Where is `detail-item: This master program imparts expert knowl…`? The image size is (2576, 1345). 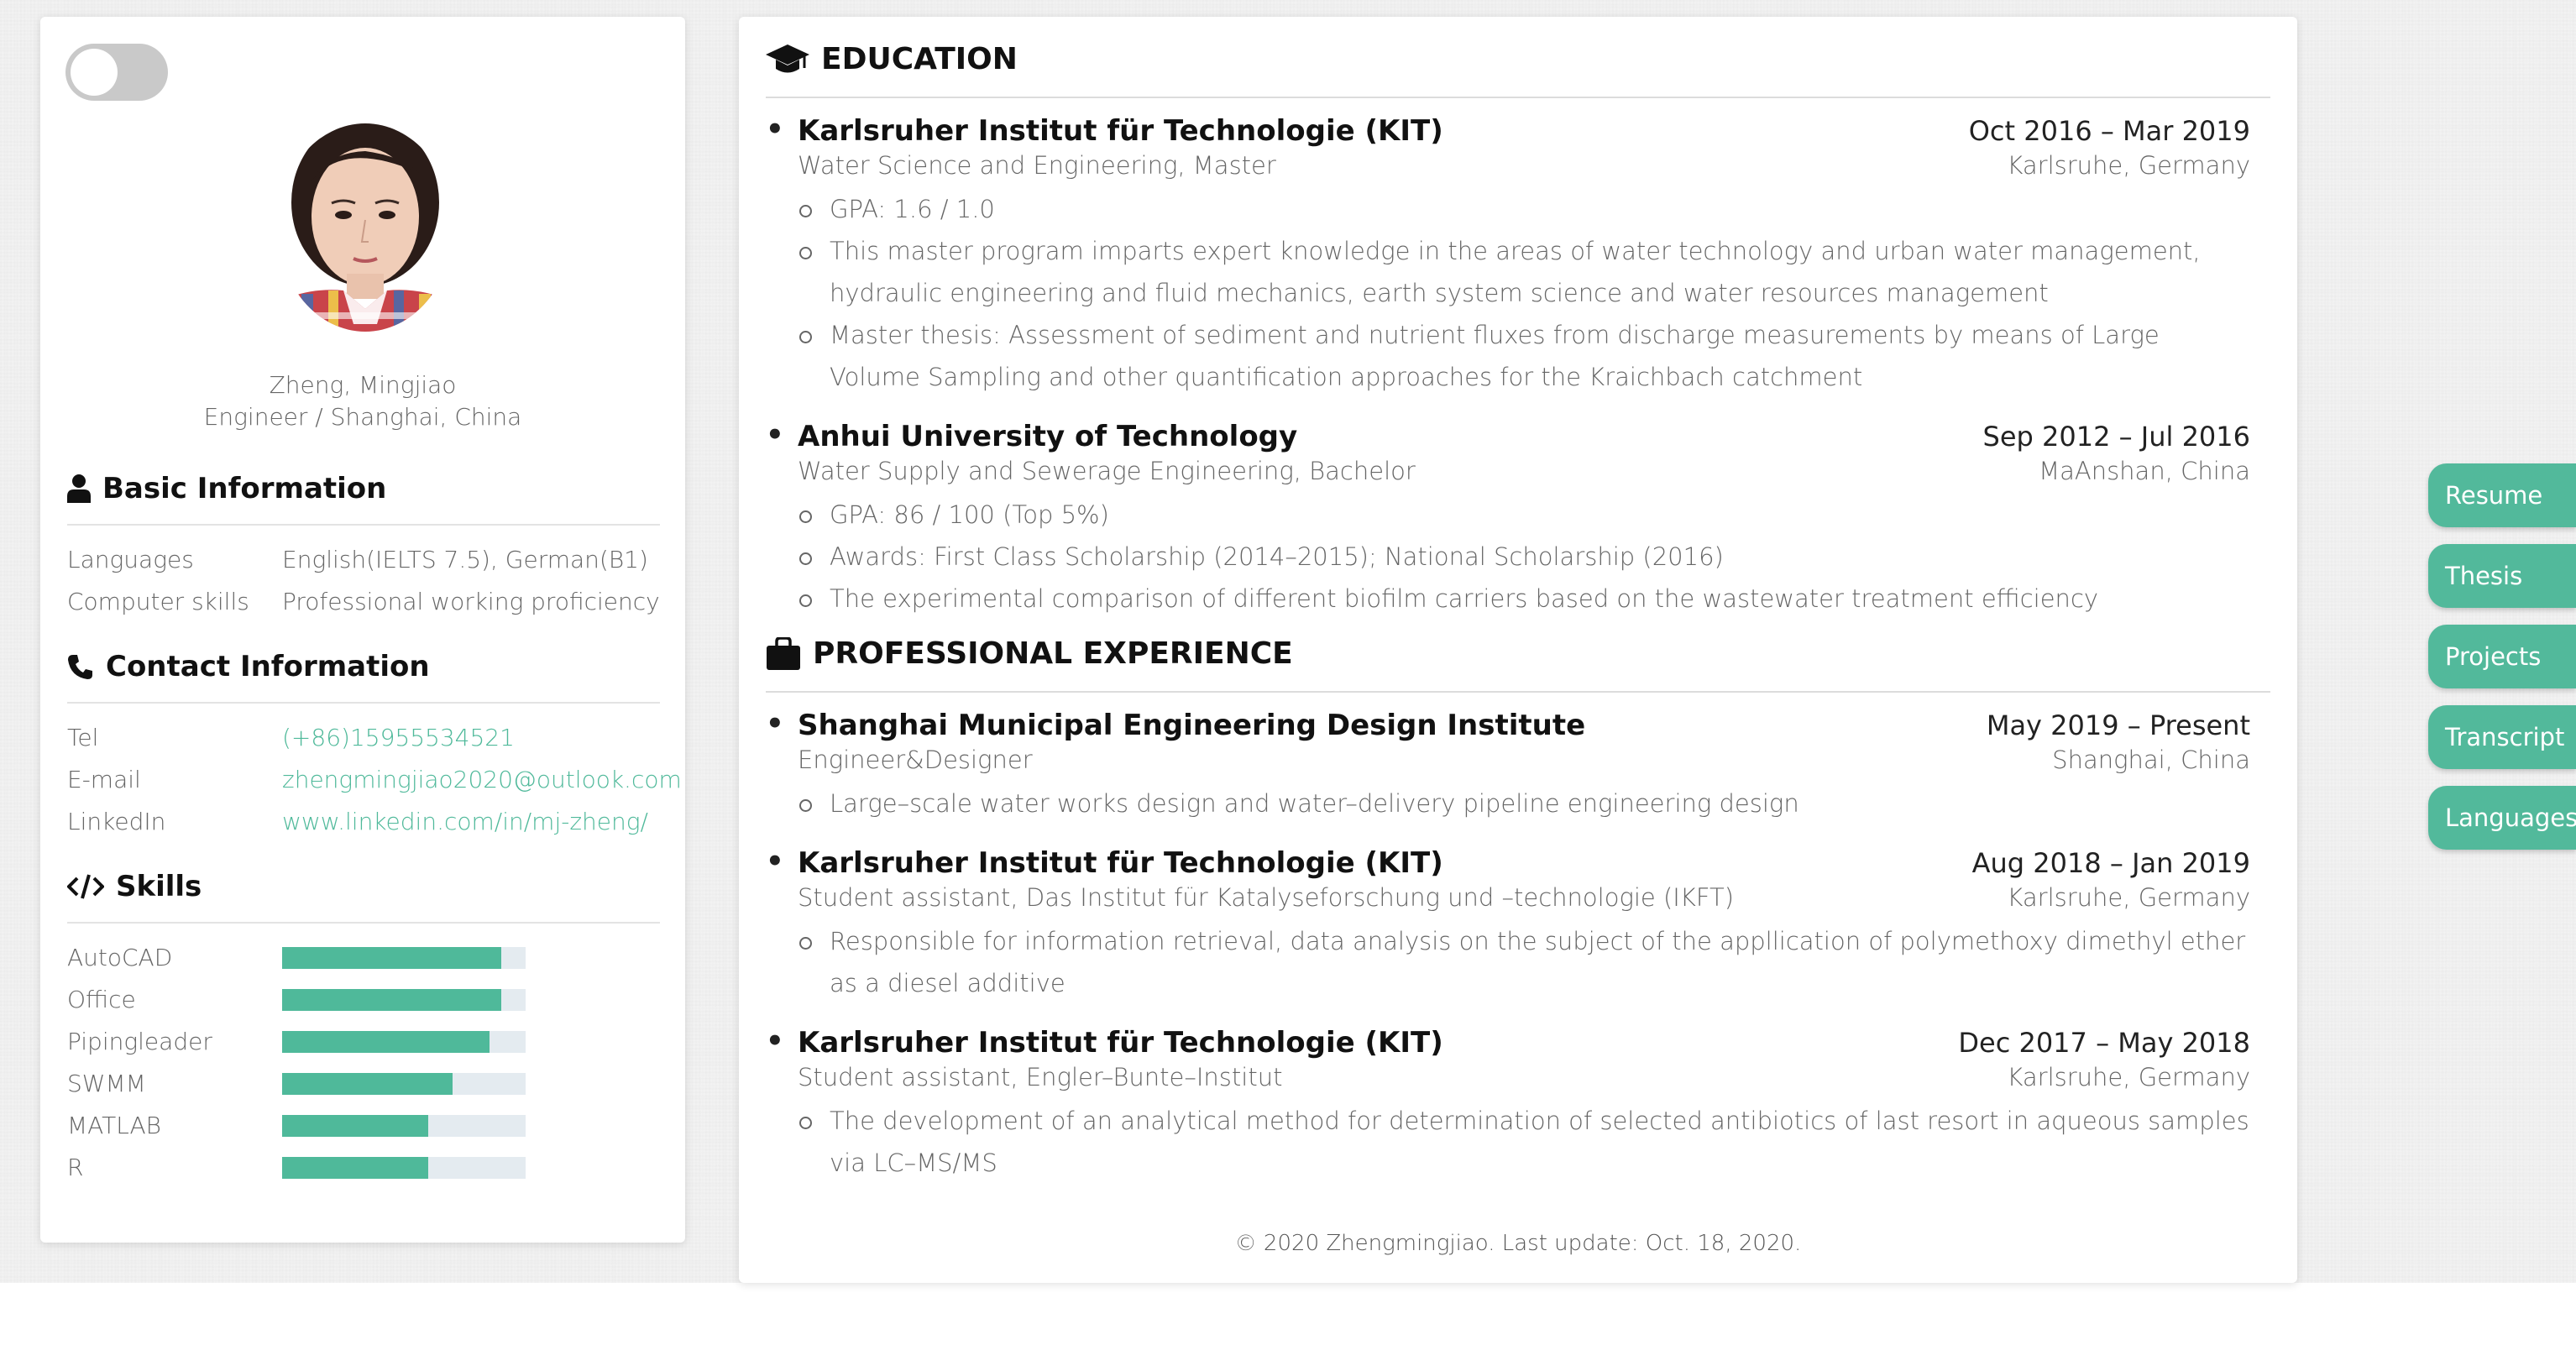
detail-item: This master program imparts expert knowl… is located at coordinates (1524, 272).